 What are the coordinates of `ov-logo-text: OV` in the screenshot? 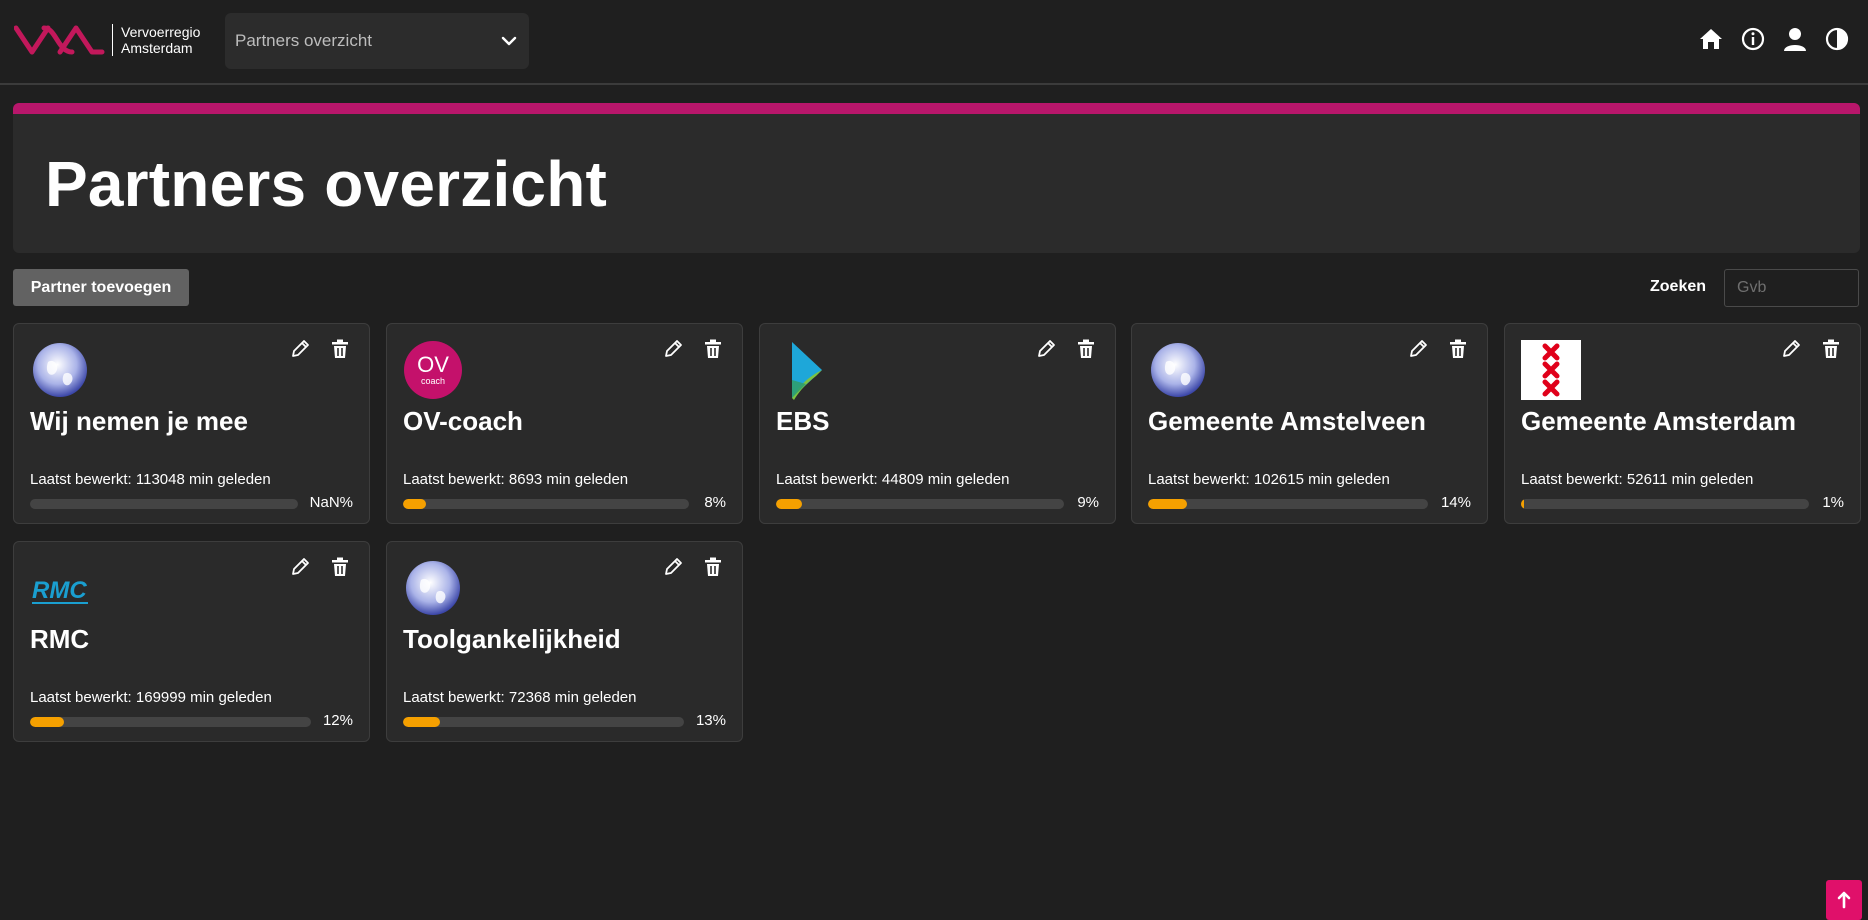 It's located at (433, 364).